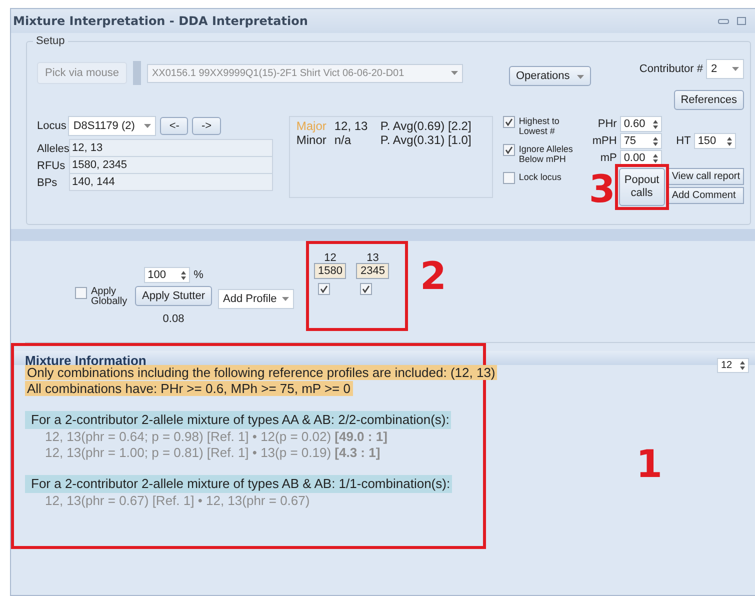 This screenshot has width=755, height=596. What do you see at coordinates (177, 500) in the screenshot?
I see `combination-line: 12, 13(phr = 0.67) [Ref. 1] • 12, 13(phr = 0.67)` at bounding box center [177, 500].